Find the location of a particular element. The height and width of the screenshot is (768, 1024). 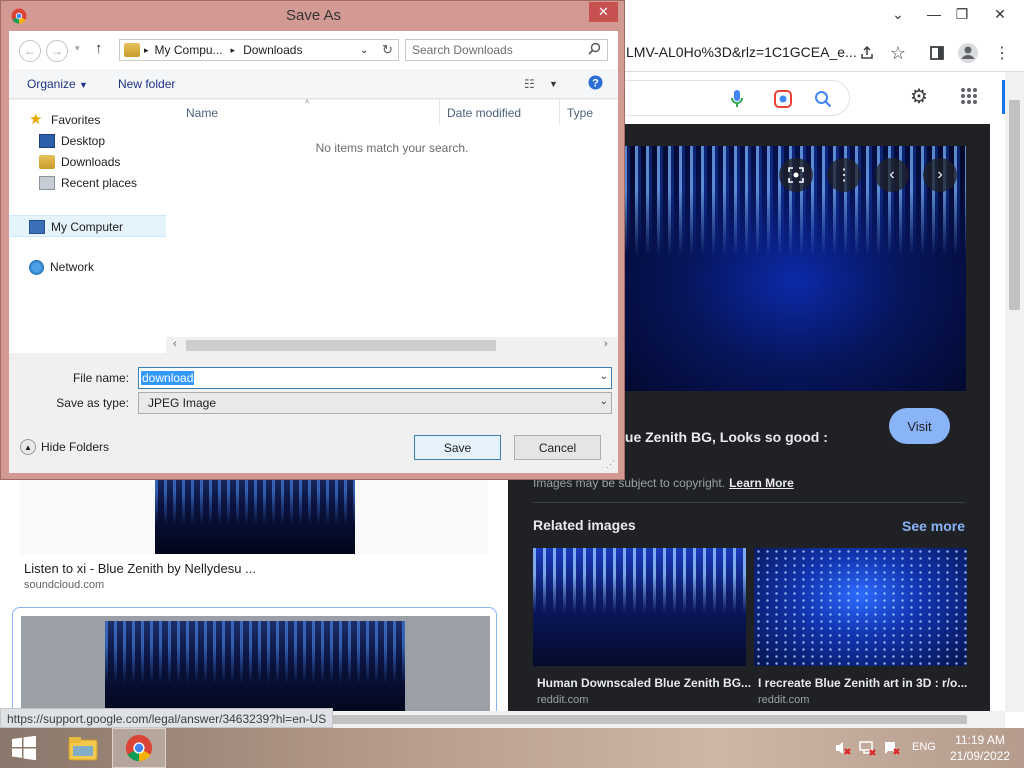

volume-muted-icon is located at coordinates (843, 748).